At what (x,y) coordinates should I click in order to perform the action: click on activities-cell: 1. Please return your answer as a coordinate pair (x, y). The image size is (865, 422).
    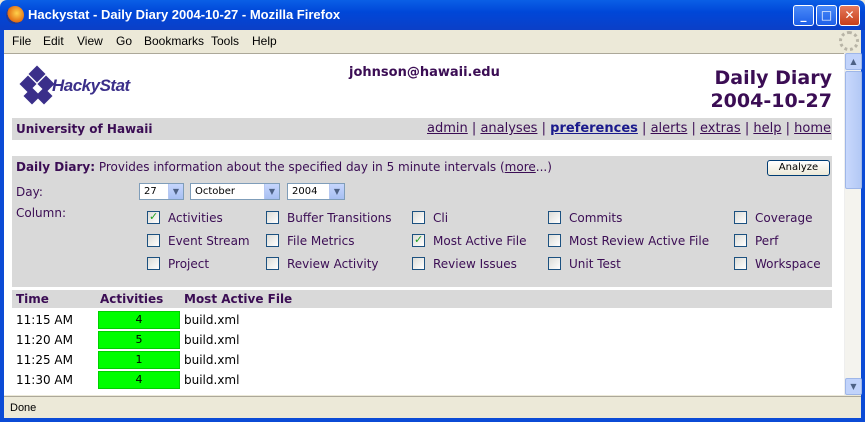
    Looking at the image, I should click on (139, 360).